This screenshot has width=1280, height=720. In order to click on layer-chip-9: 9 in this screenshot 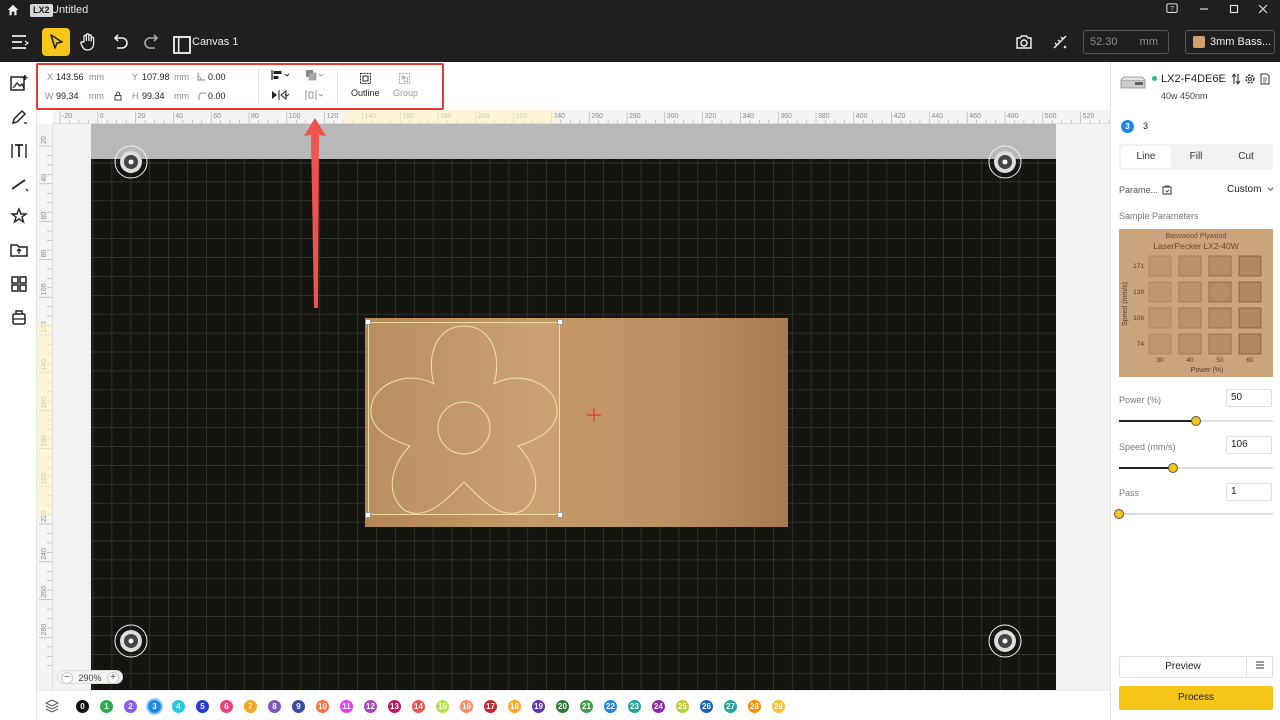, I will do `click(298, 706)`.